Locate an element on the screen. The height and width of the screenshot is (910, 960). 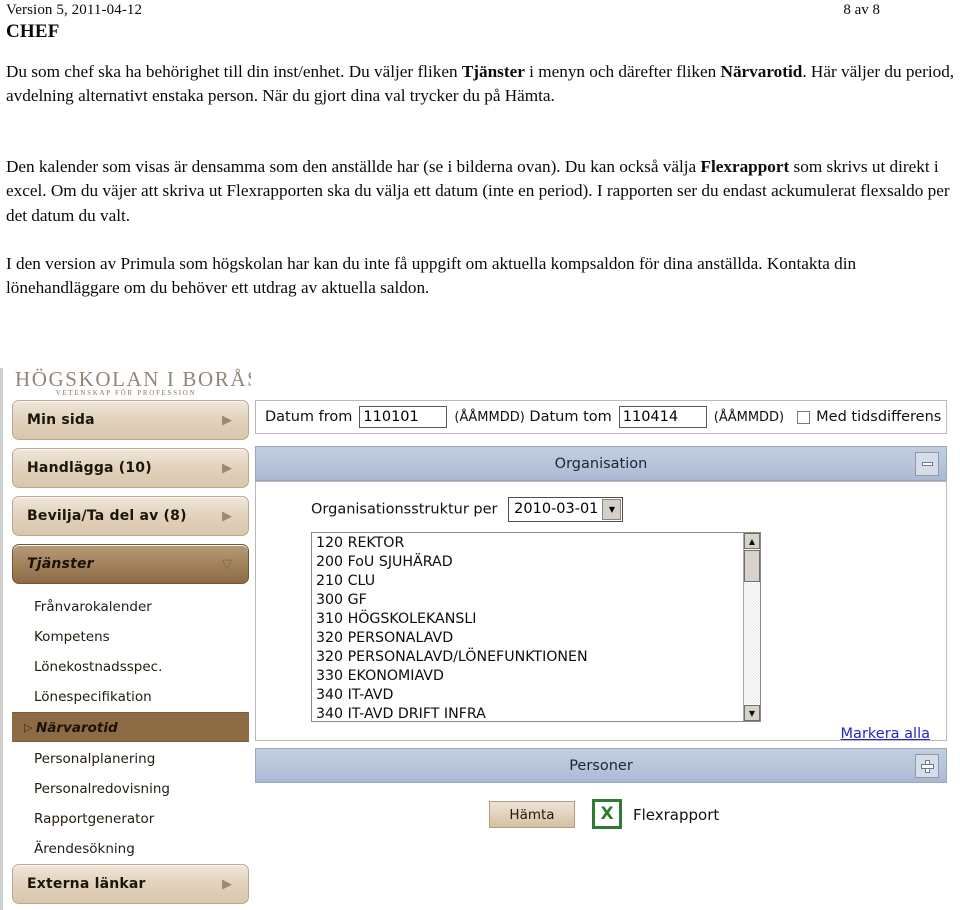
expand-button is located at coordinates (927, 766).